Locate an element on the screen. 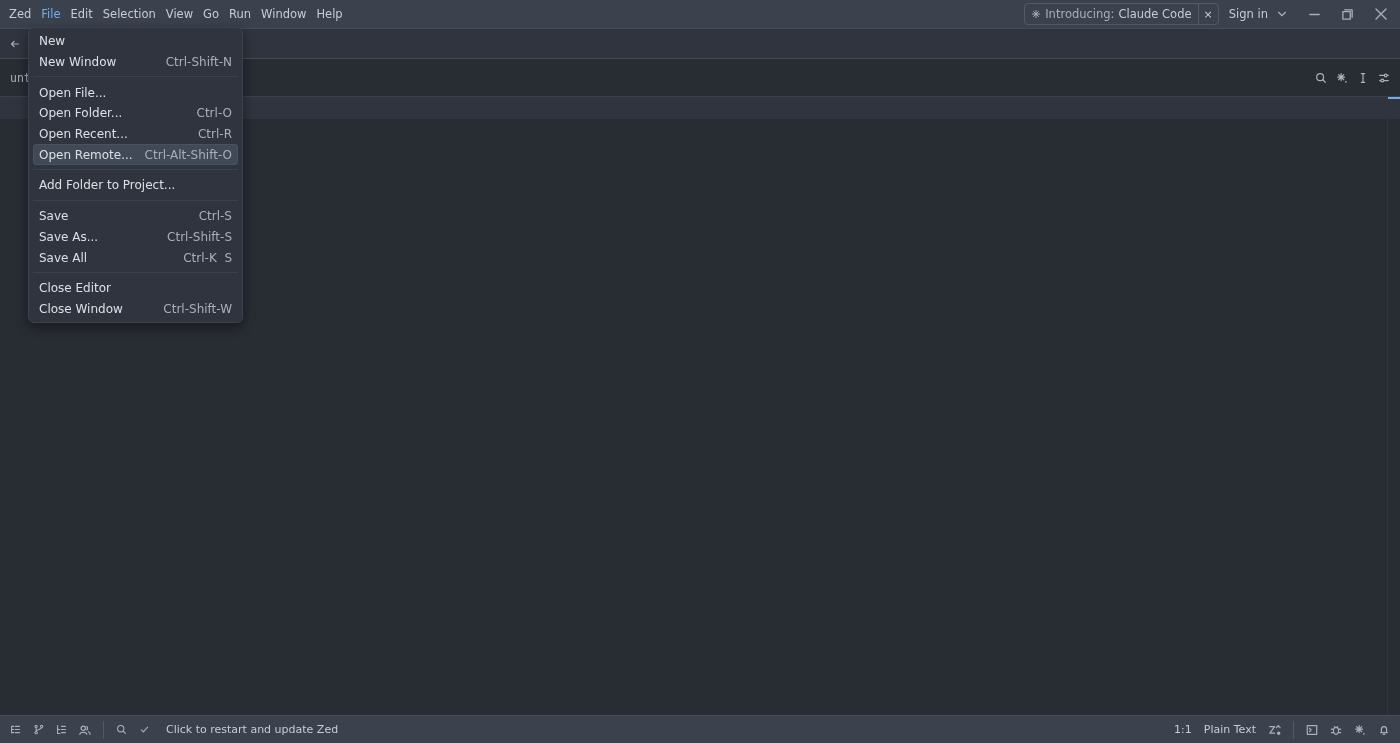 This screenshot has width=1400, height=743. terminal-icon is located at coordinates (1312, 729).